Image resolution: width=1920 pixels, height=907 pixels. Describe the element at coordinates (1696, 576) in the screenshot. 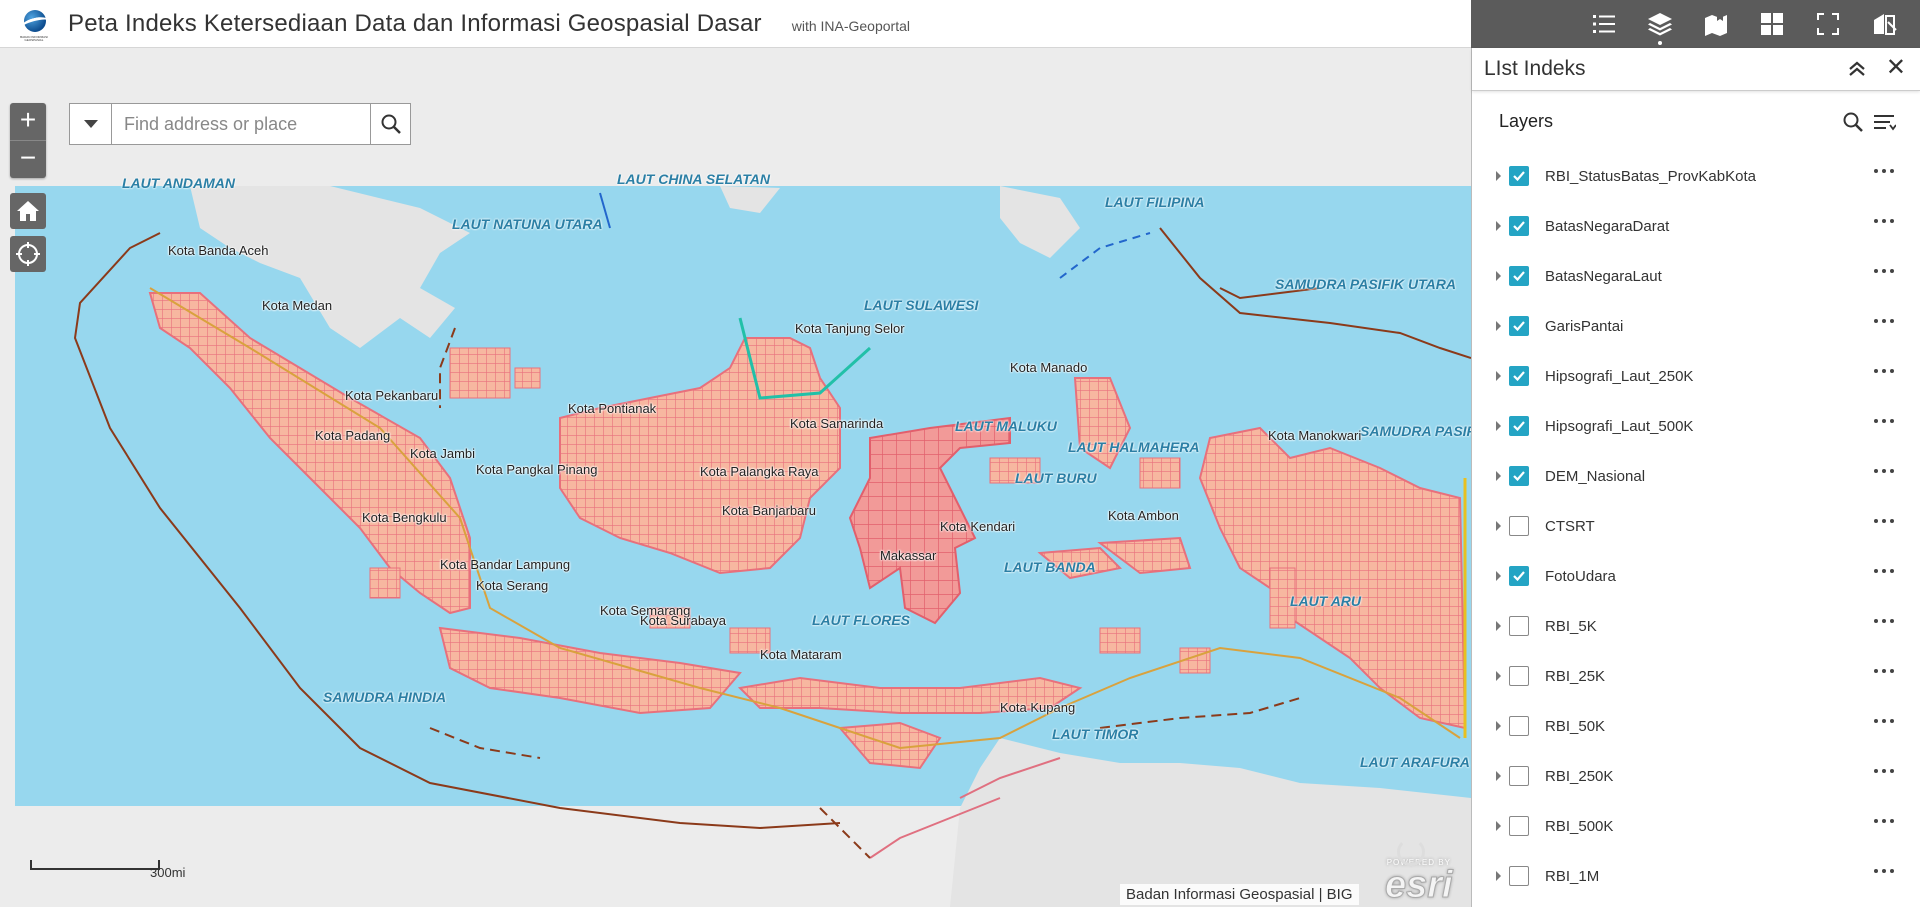

I see `layer-item: FotoUdara` at that location.